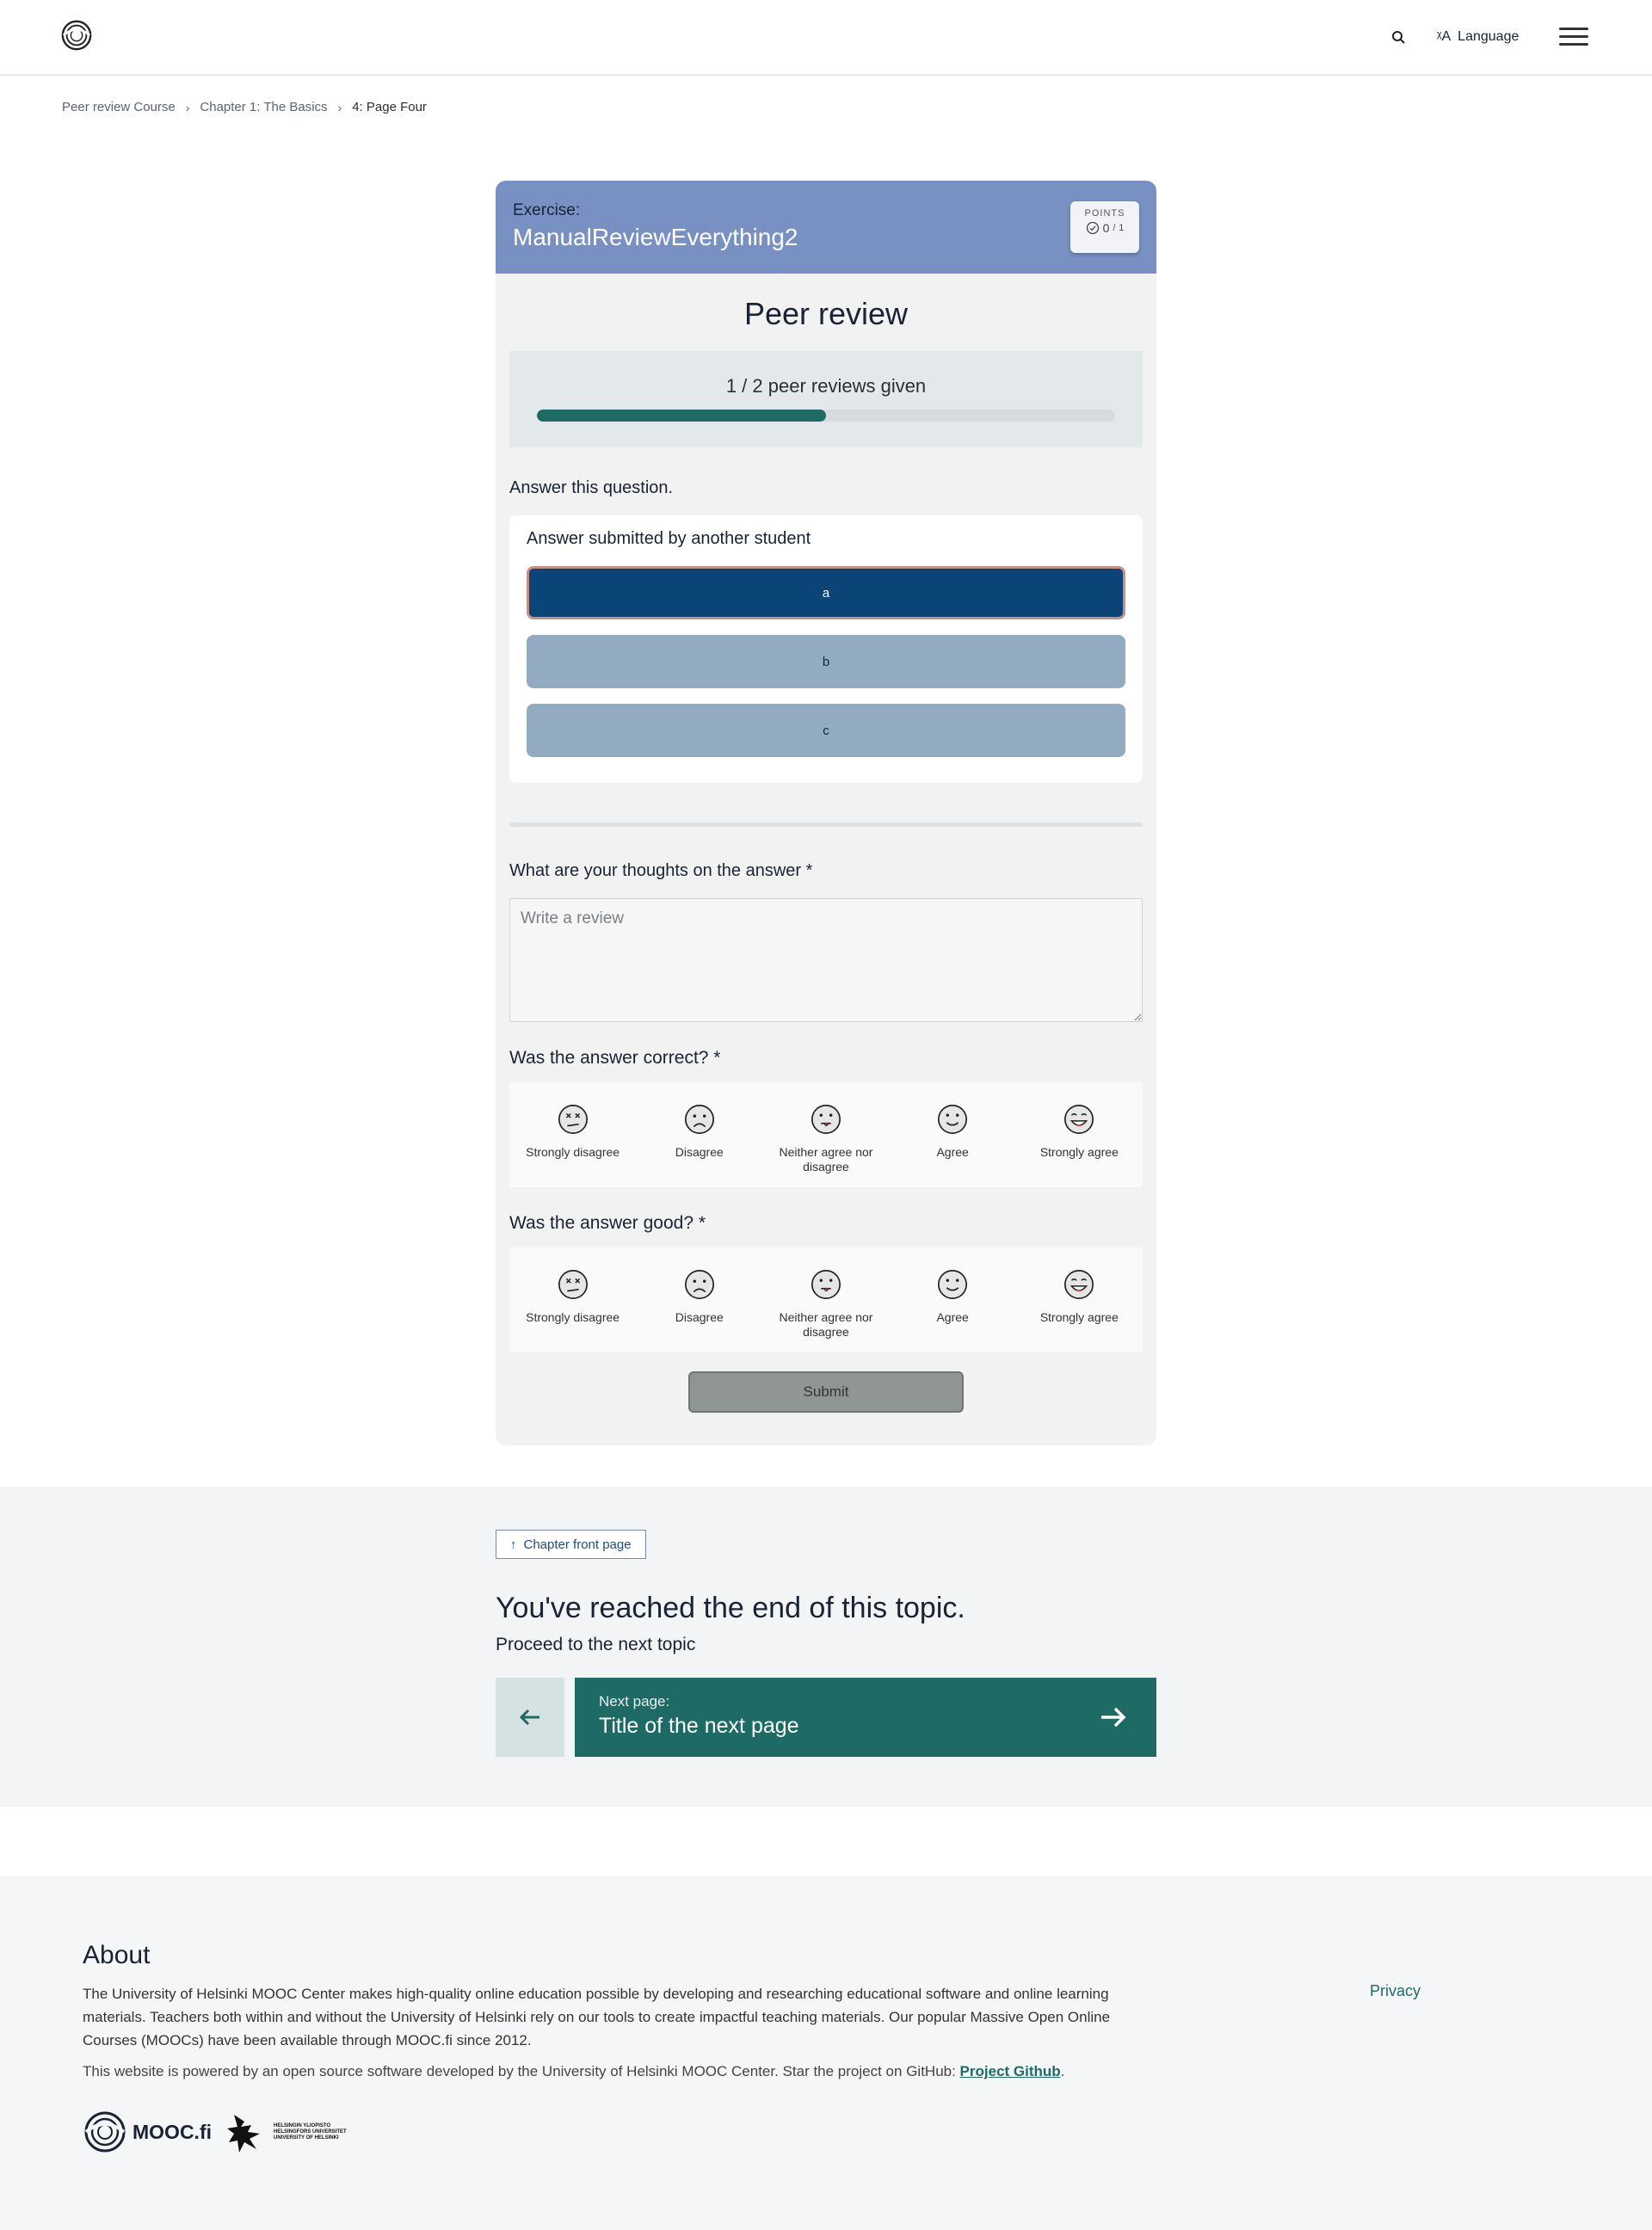 The height and width of the screenshot is (2230, 1652). Describe the element at coordinates (596, 1644) in the screenshot. I see `end-of-topic-subtitle: Proceed to the next topic` at that location.